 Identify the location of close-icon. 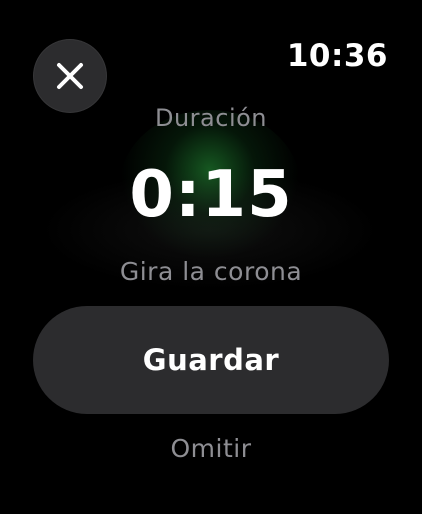
(70, 76).